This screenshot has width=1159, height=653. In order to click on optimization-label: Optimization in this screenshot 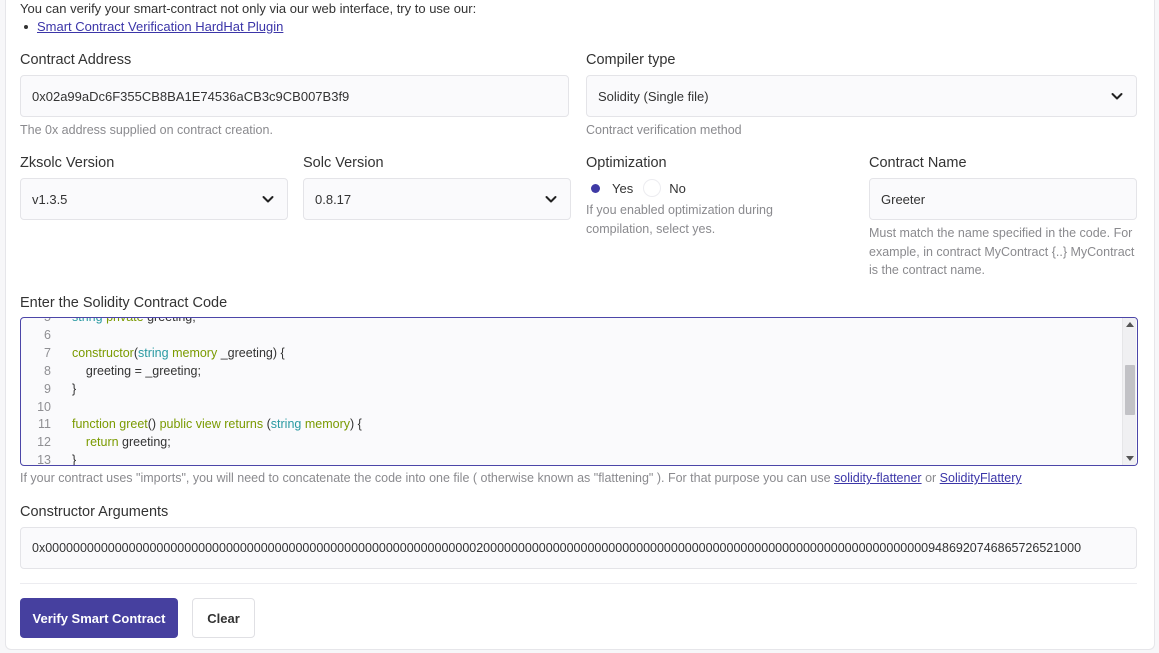, I will do `click(626, 163)`.